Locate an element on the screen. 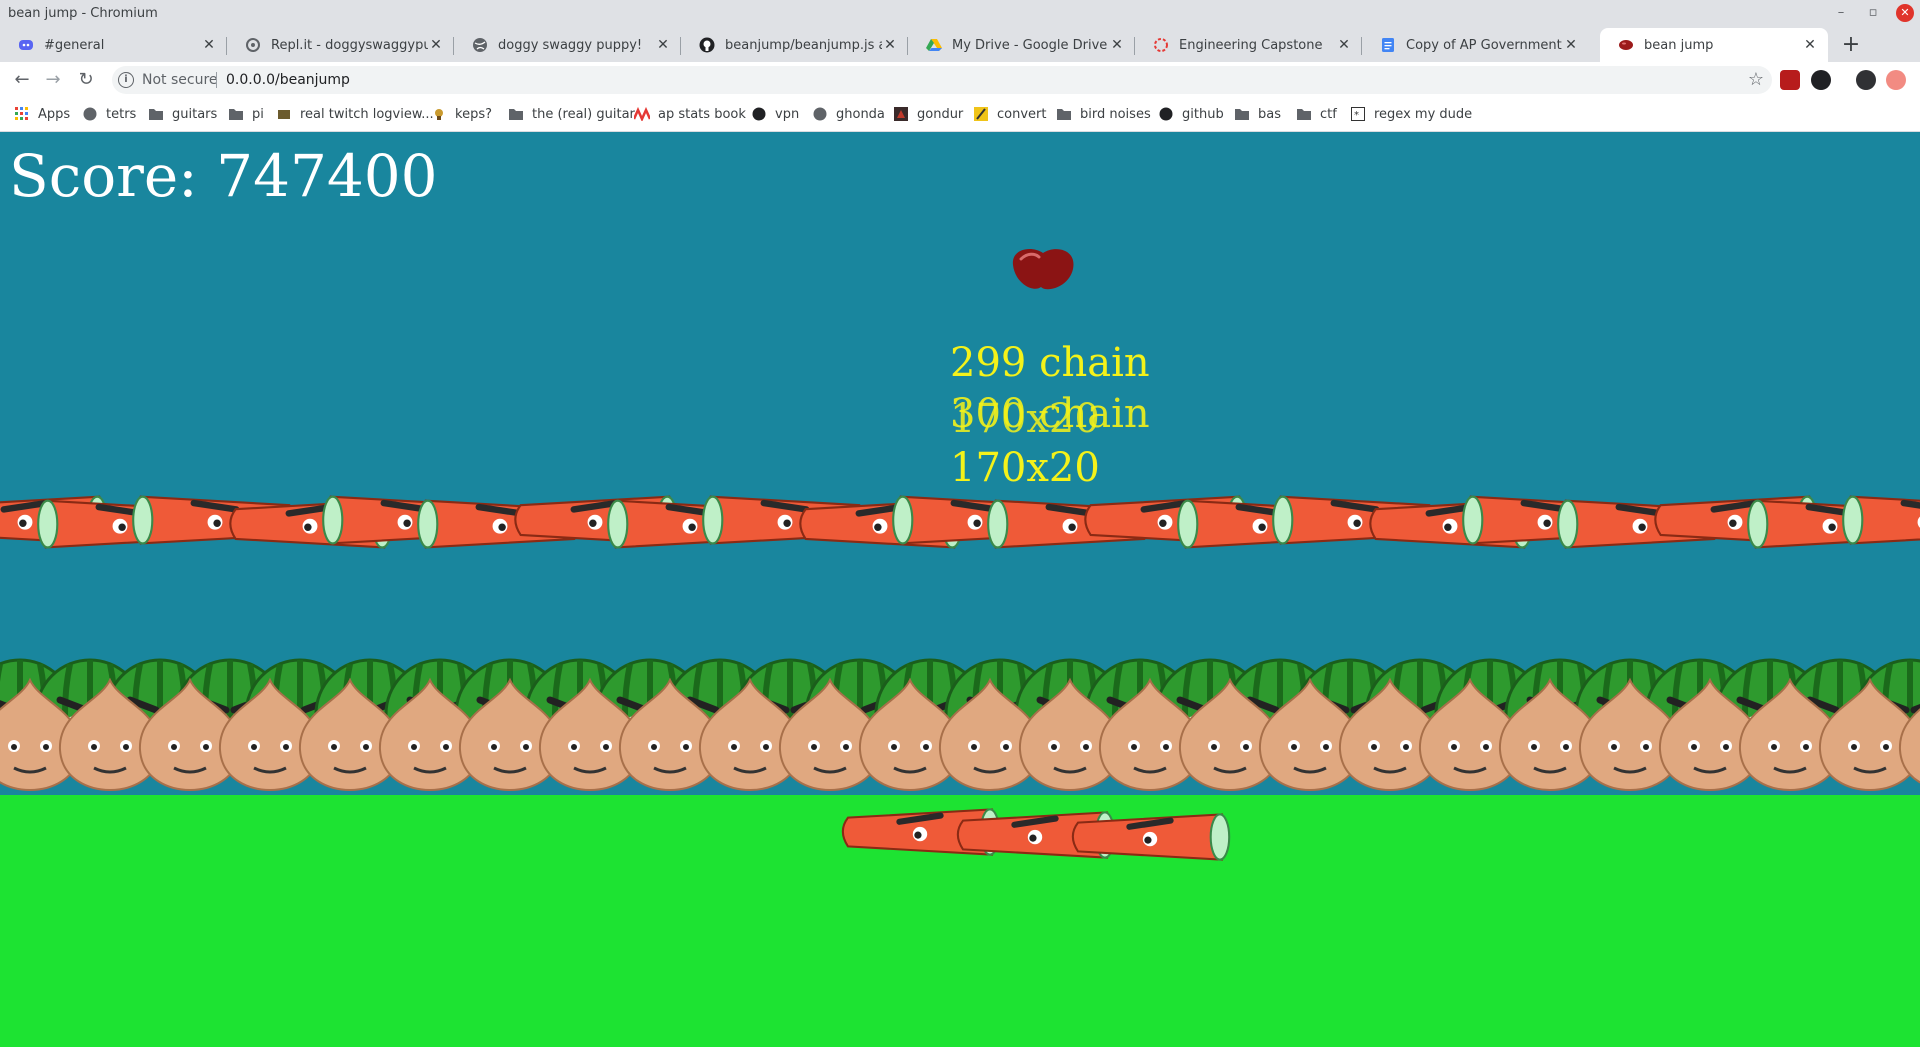 This screenshot has height=1047, width=1920. ublock-extension-icon is located at coordinates (1790, 80).